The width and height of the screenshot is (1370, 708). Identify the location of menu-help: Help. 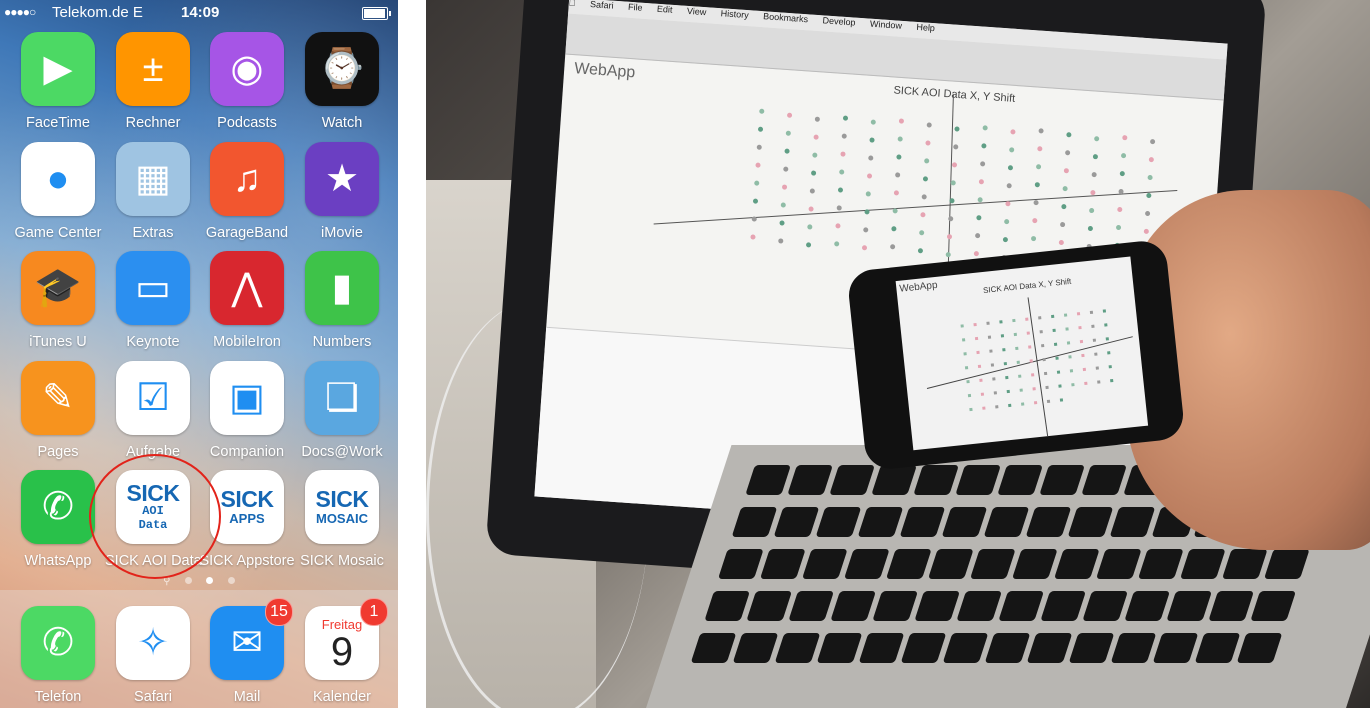
(925, 27).